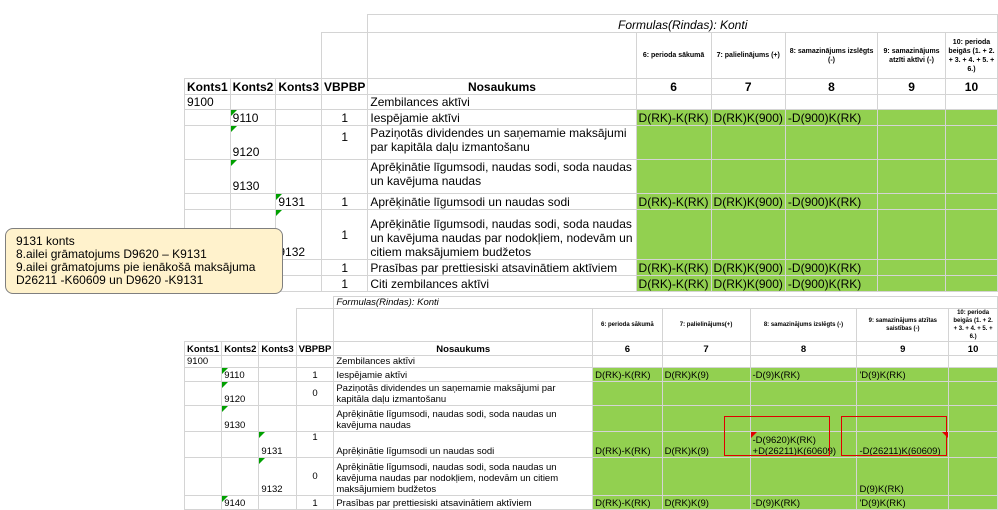 The width and height of the screenshot is (998, 510). Describe the element at coordinates (110, 280) in the screenshot. I see `note-line: D26211 -K60609 un D9620 -K9131` at that location.